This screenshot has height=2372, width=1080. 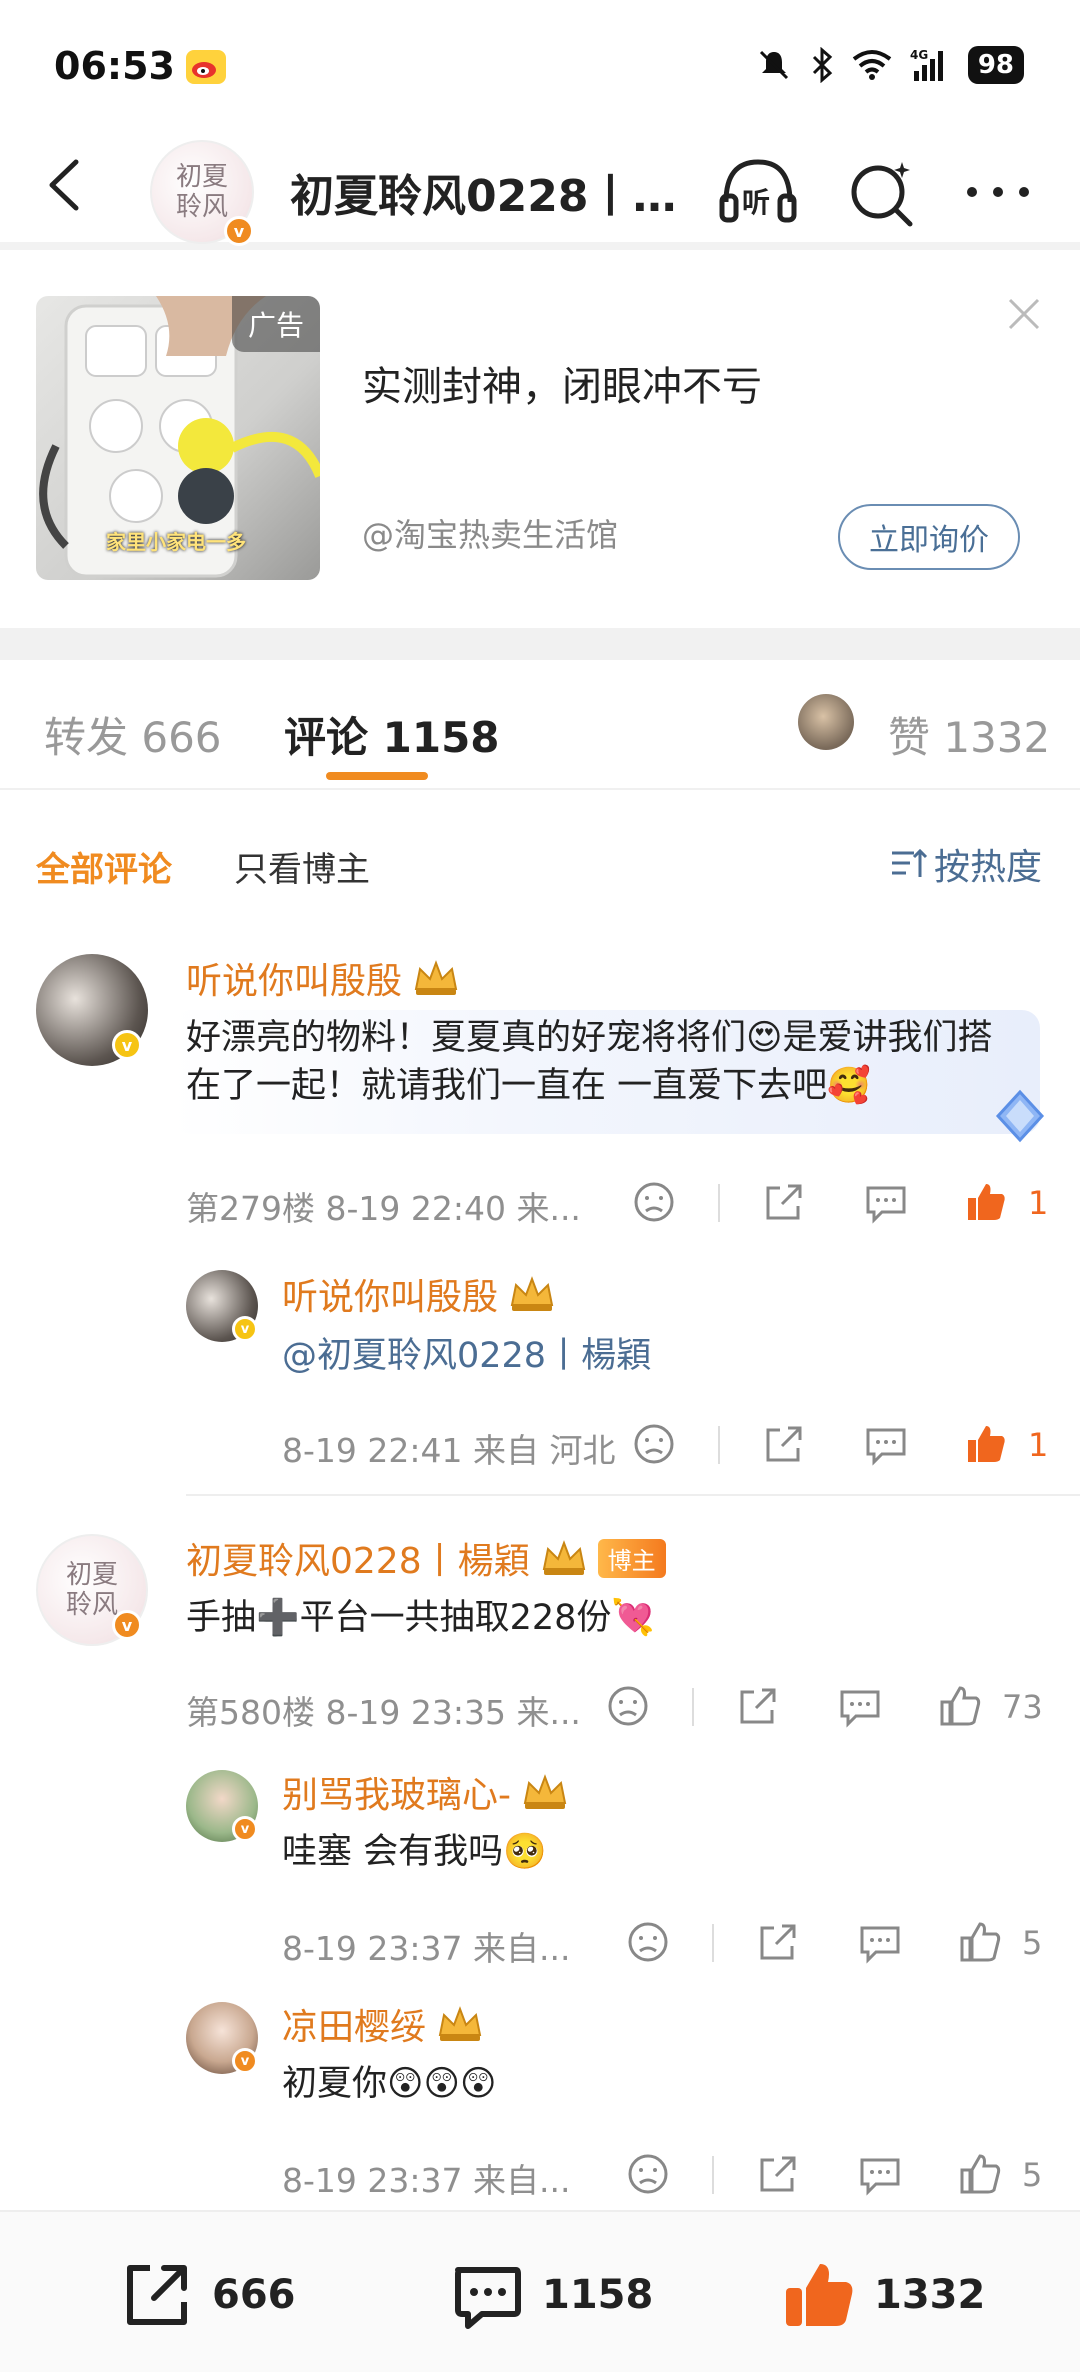 I want to click on svg-text: 听, so click(x=756, y=202).